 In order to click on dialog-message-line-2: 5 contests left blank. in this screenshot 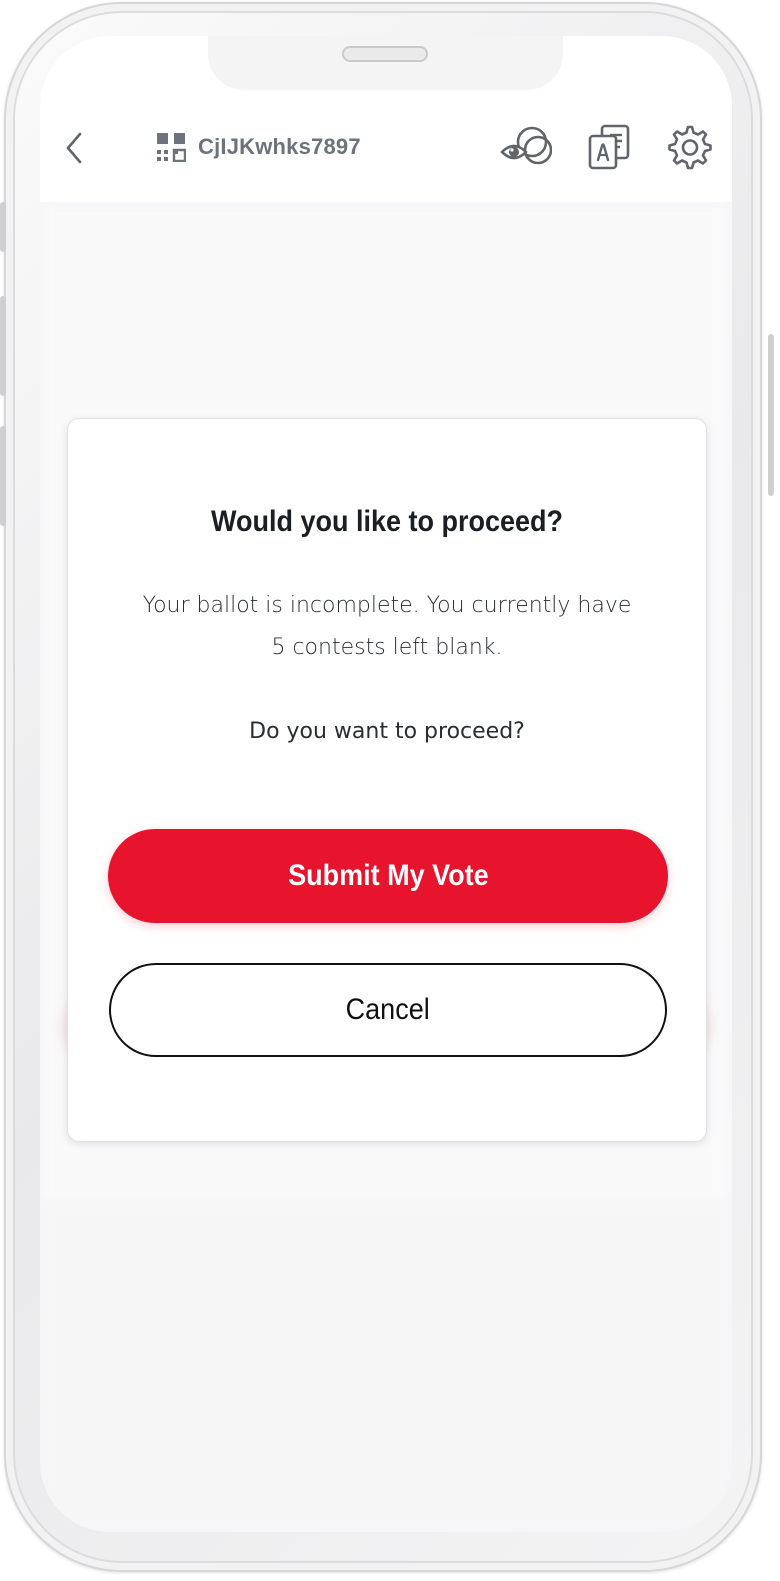, I will do `click(387, 647)`.